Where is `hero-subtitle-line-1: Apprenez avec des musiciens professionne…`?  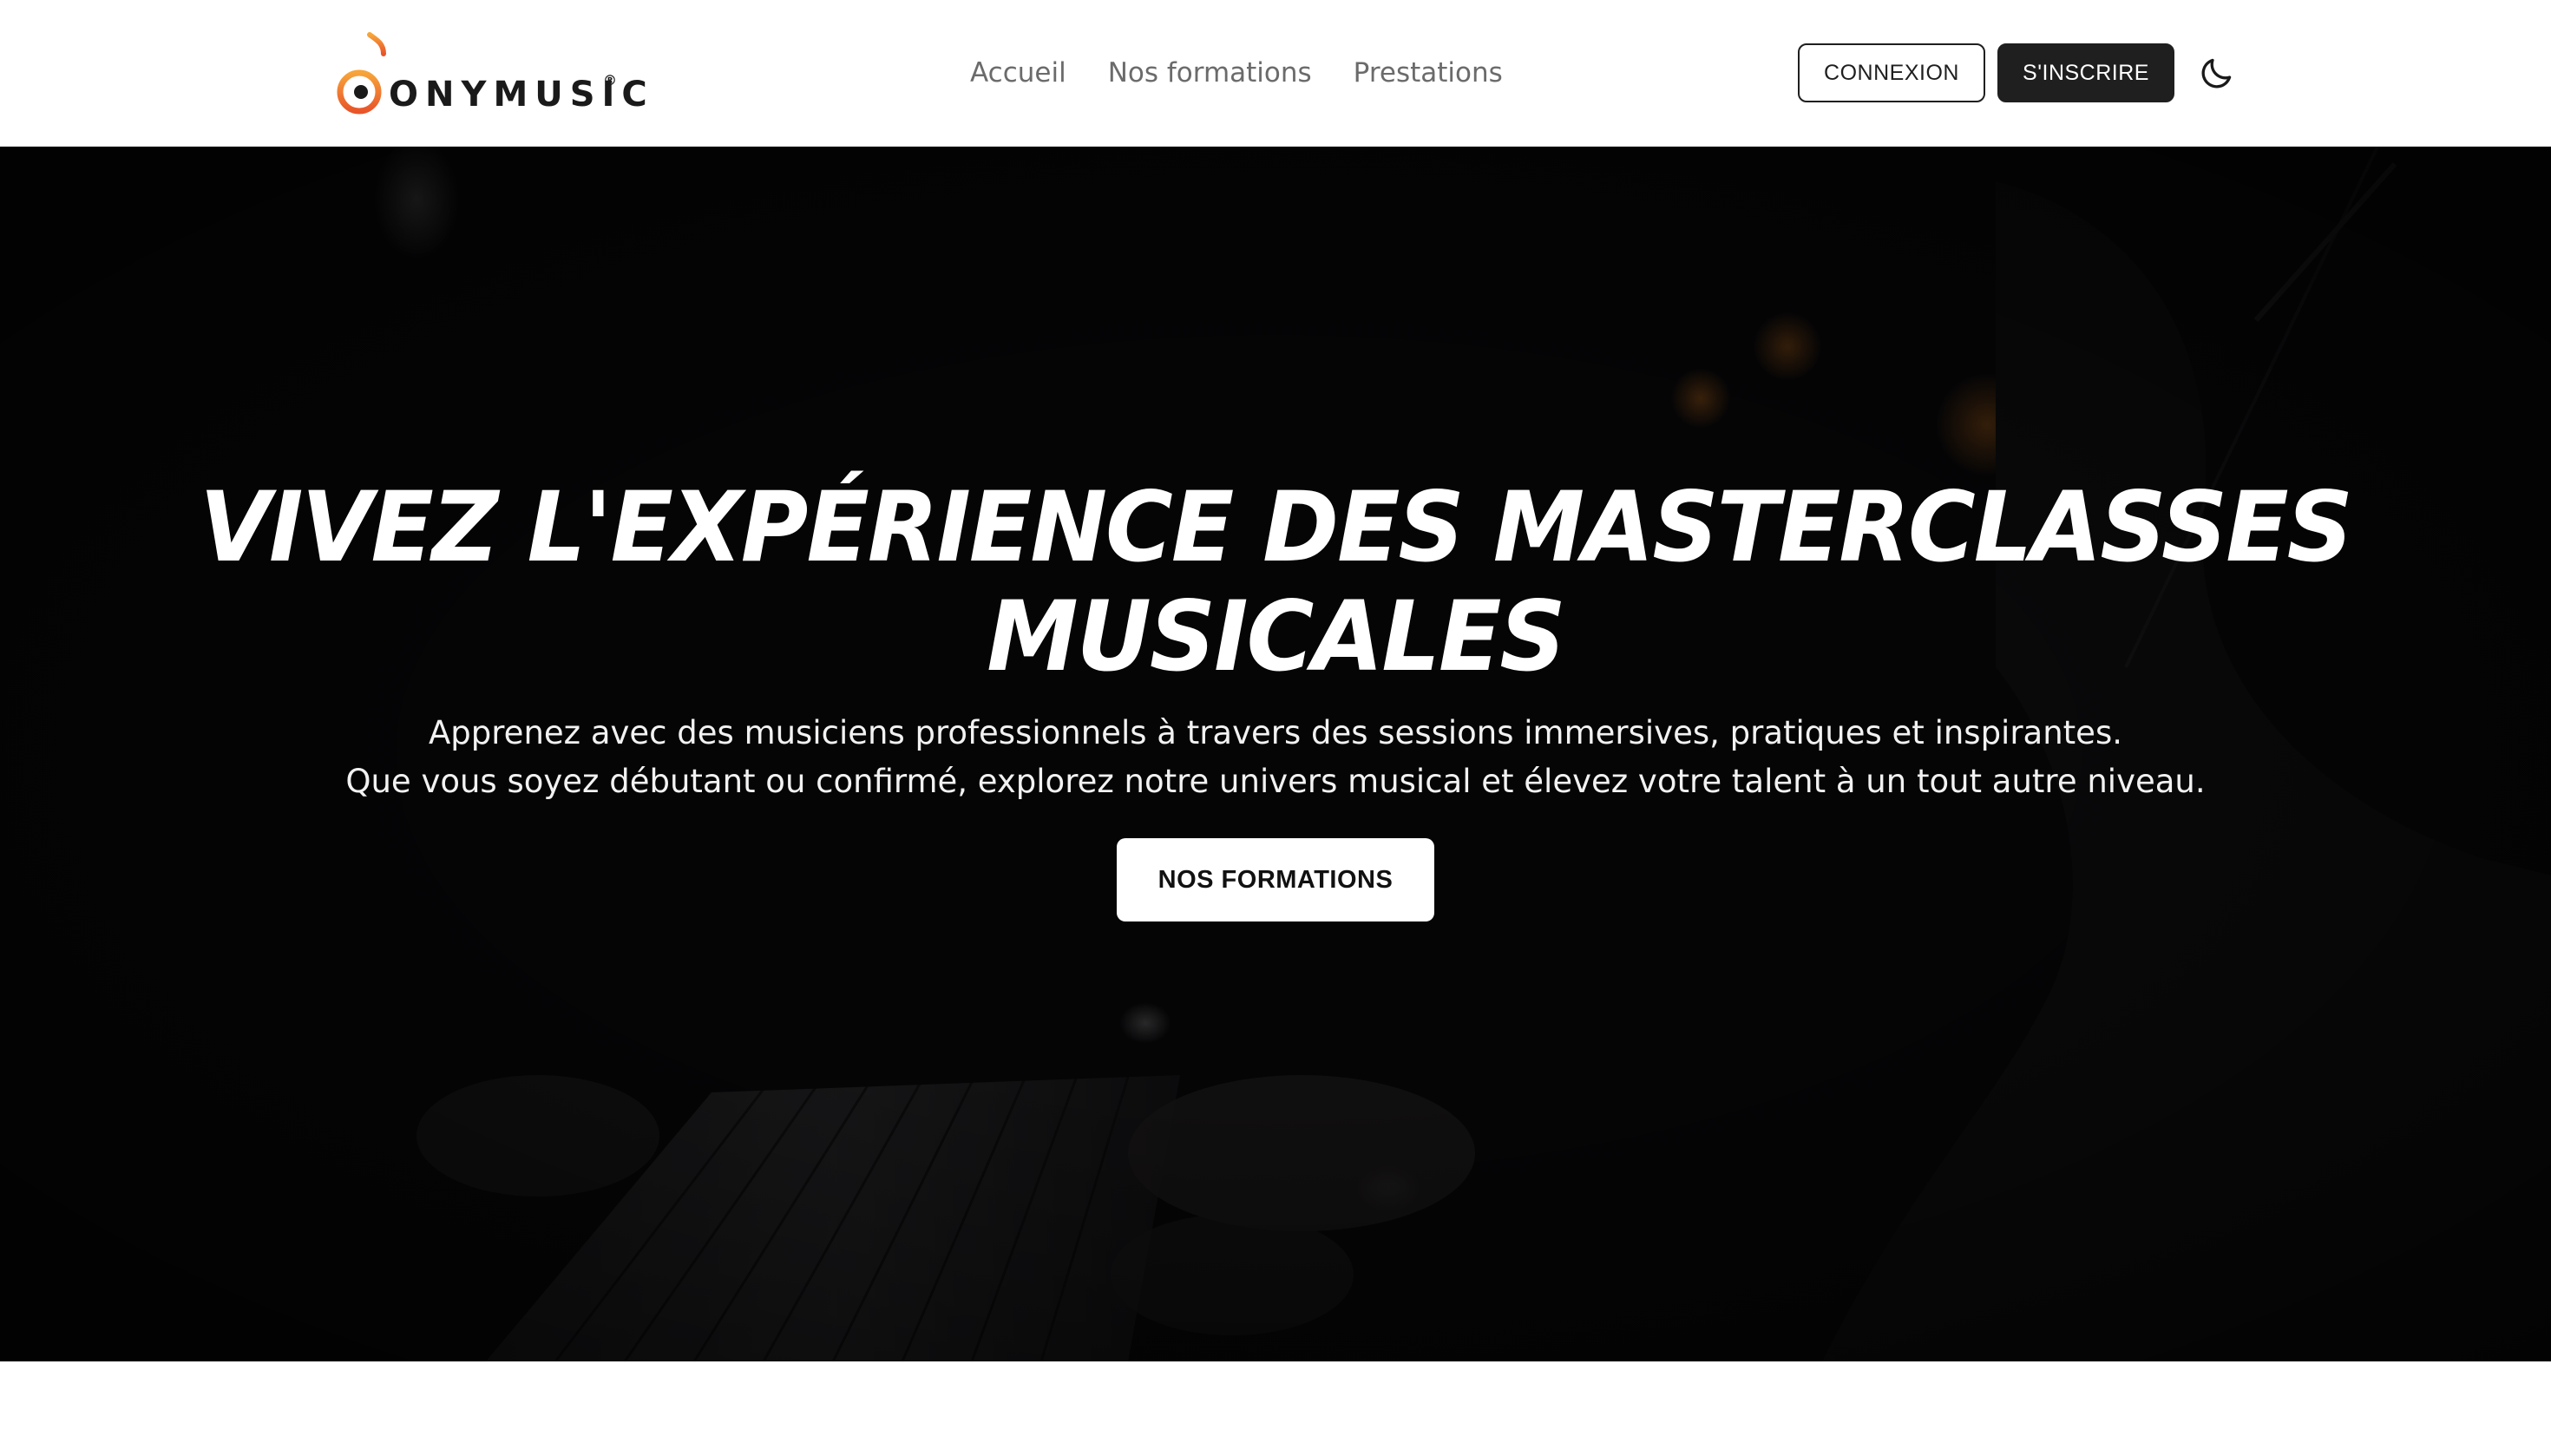
hero-subtitle-line-1: Apprenez avec des musiciens professionne… is located at coordinates (1275, 732).